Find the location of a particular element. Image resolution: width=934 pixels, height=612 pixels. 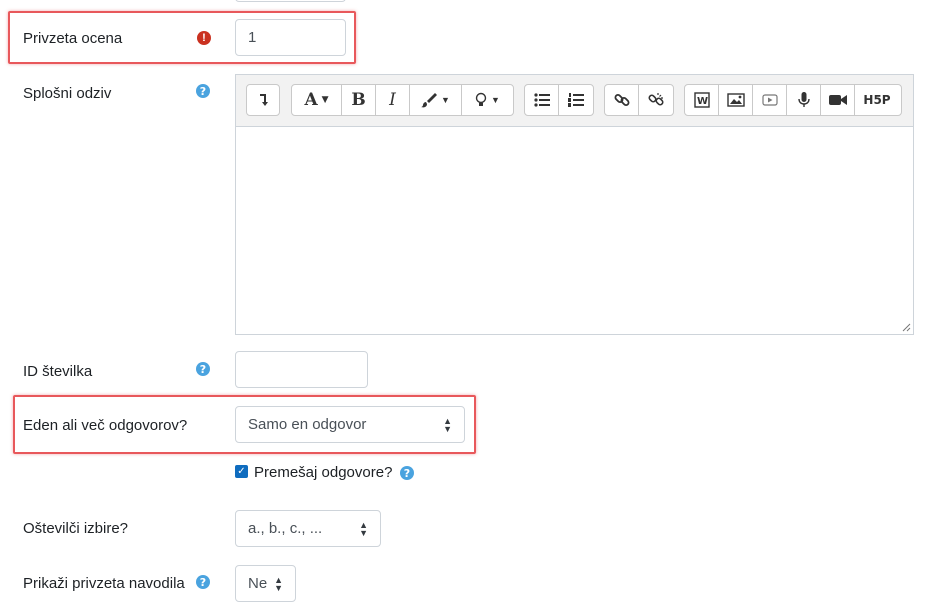

link-button is located at coordinates (622, 100).